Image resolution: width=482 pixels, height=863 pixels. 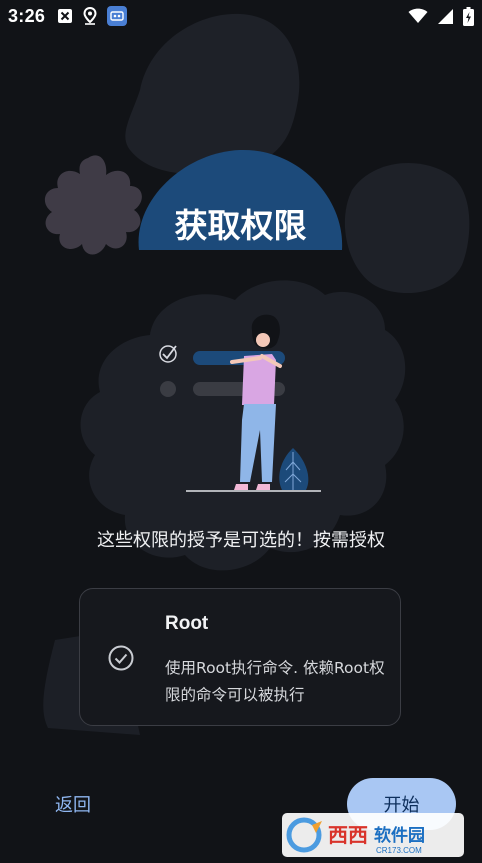 What do you see at coordinates (93, 205) in the screenshot?
I see `decor-flower` at bounding box center [93, 205].